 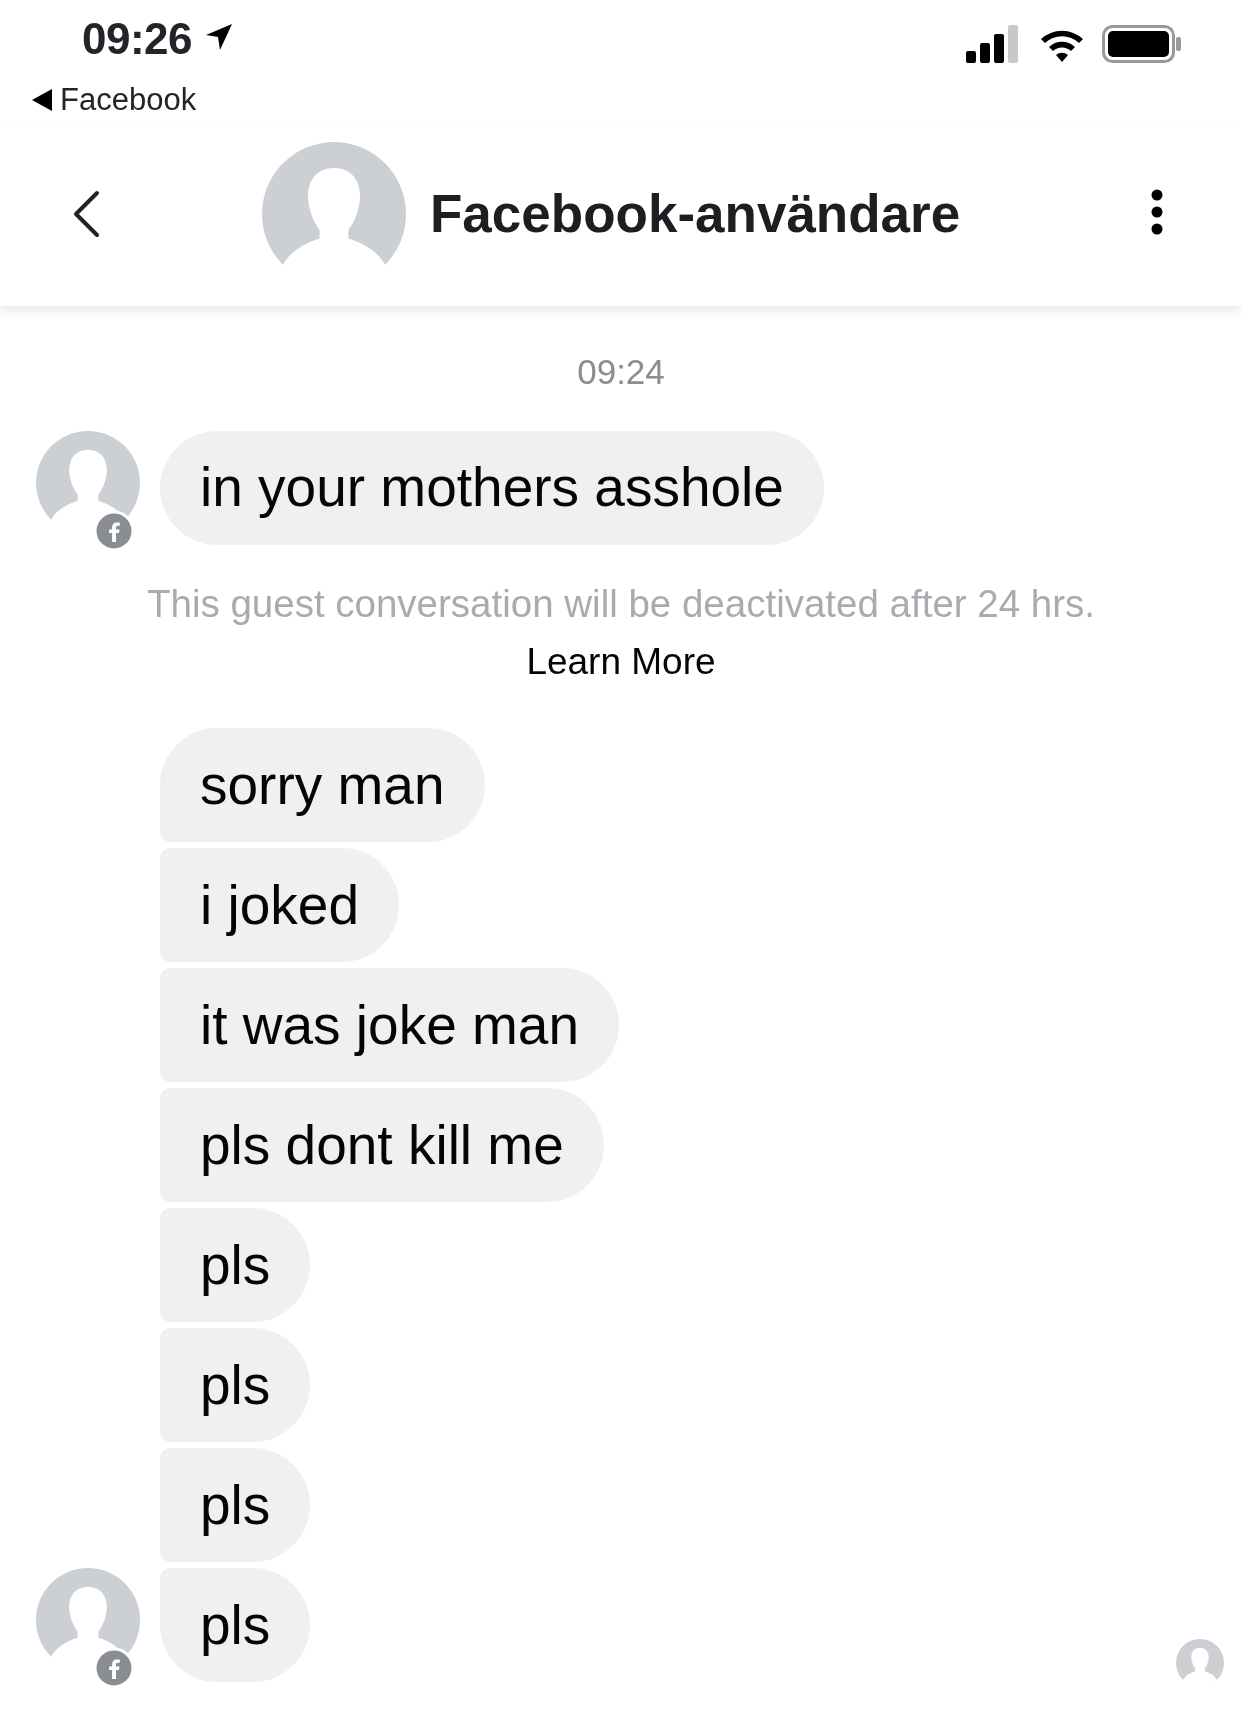 What do you see at coordinates (1200, 1663) in the screenshot?
I see `seen-avatar` at bounding box center [1200, 1663].